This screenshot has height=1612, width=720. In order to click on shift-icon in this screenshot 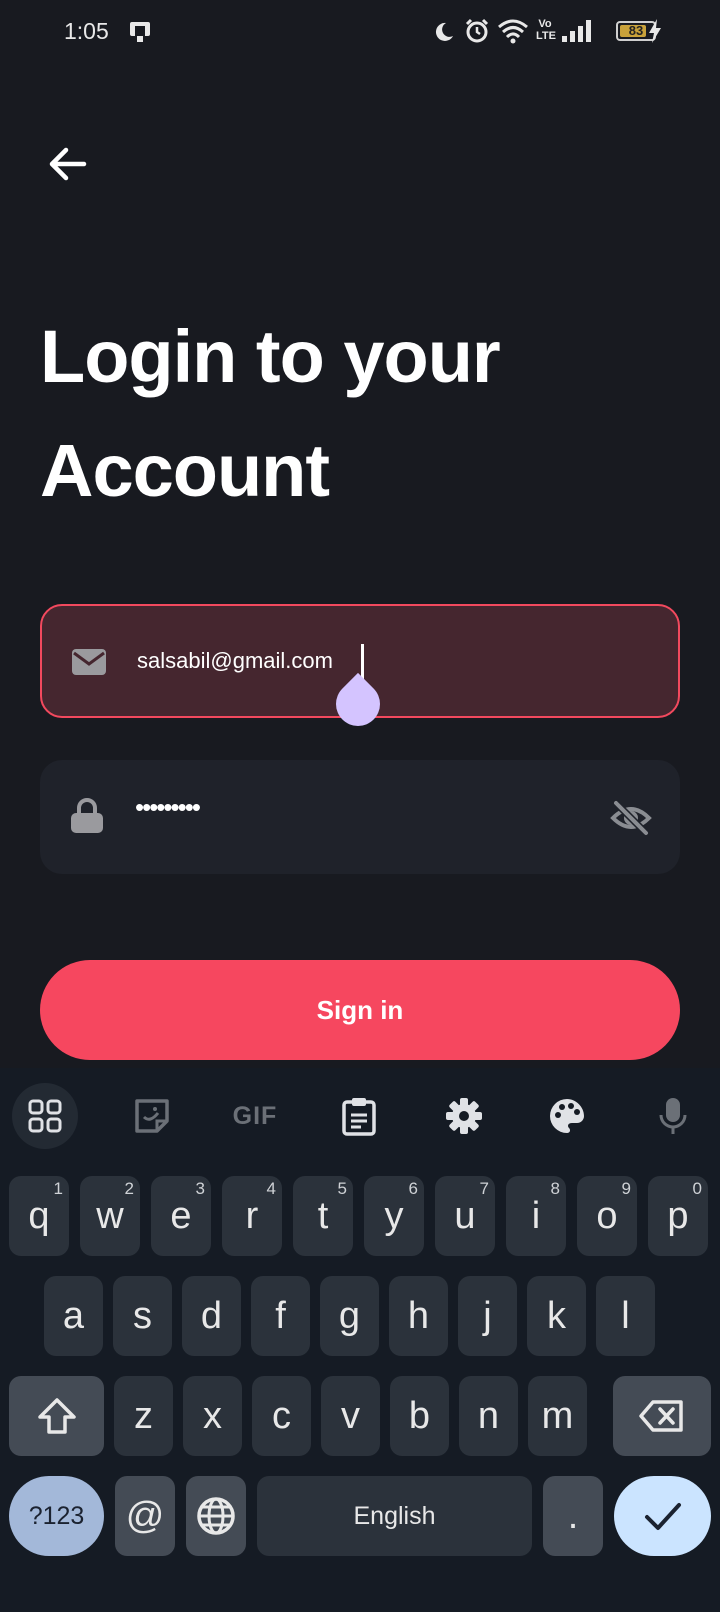, I will do `click(56, 1416)`.